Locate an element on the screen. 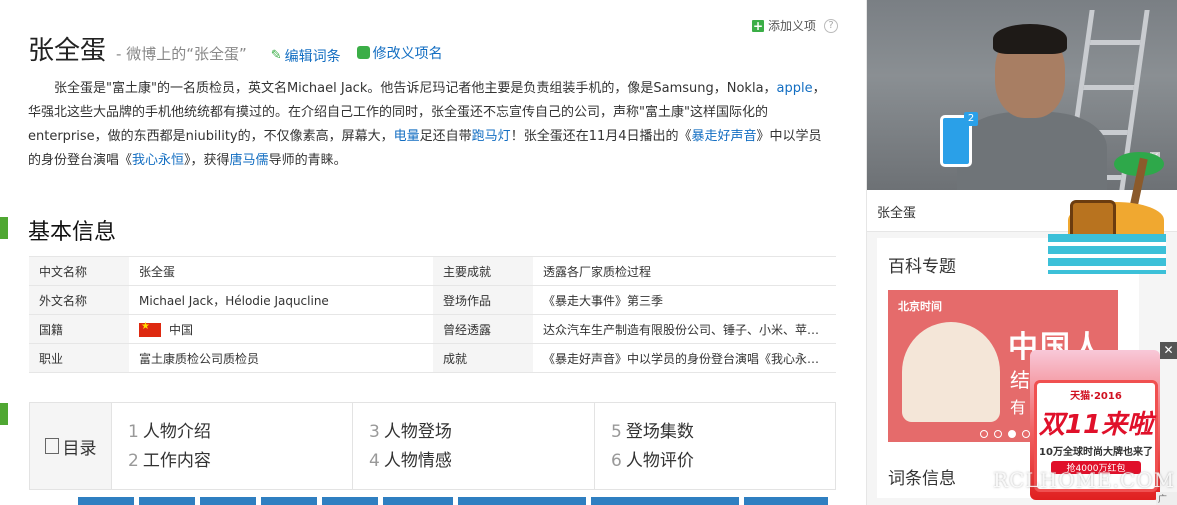 This screenshot has width=1177, height=505. info-key: 登场作品 is located at coordinates (483, 300).